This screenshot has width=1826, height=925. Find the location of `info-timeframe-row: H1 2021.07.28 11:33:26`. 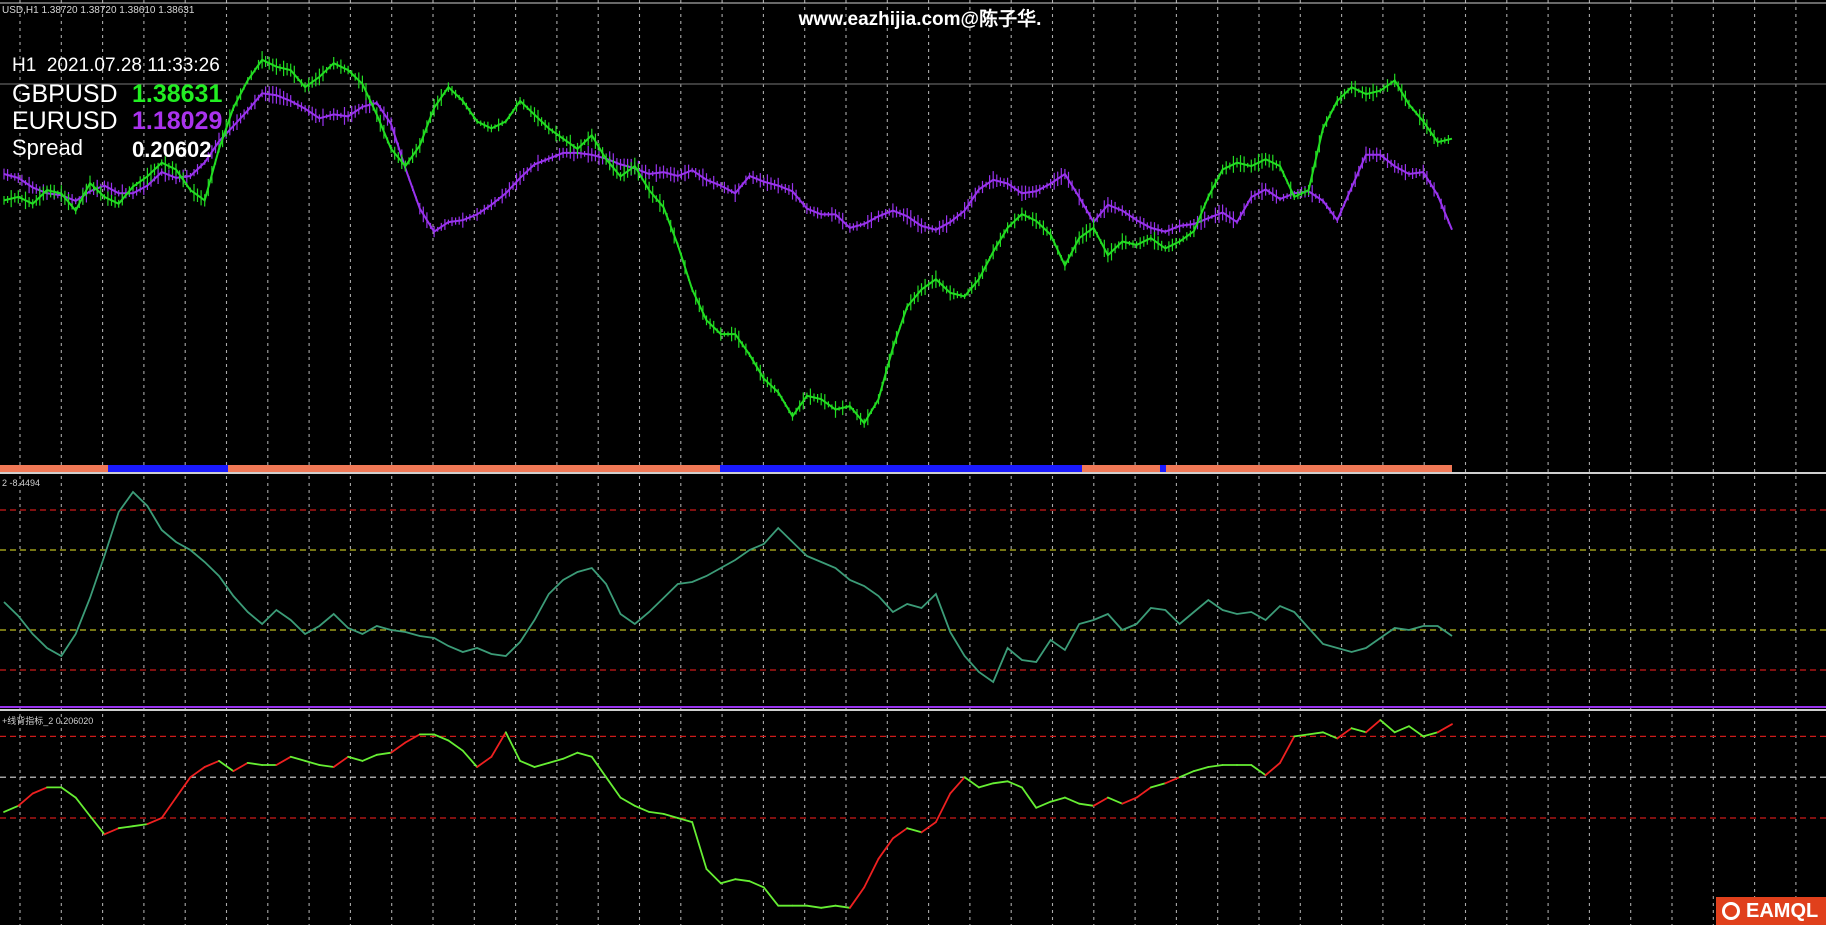

info-timeframe-row: H1 2021.07.28 11:33:26 is located at coordinates (116, 66).